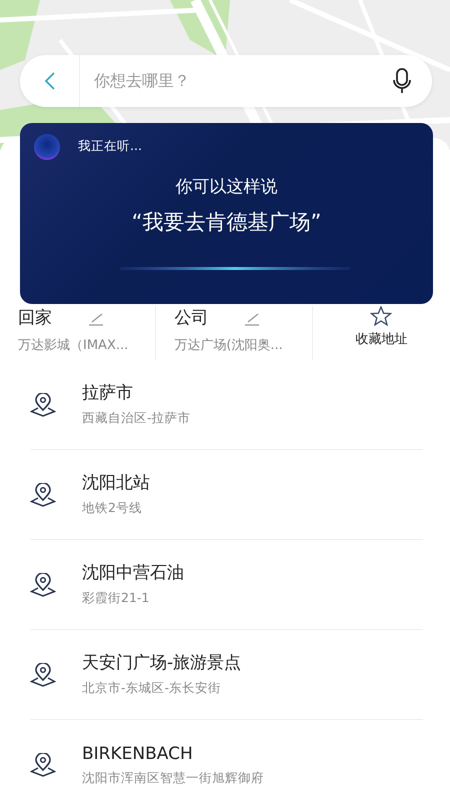 This screenshot has width=450, height=800. Describe the element at coordinates (133, 574) in the screenshot. I see `place-name: 沈阳中营石油` at that location.